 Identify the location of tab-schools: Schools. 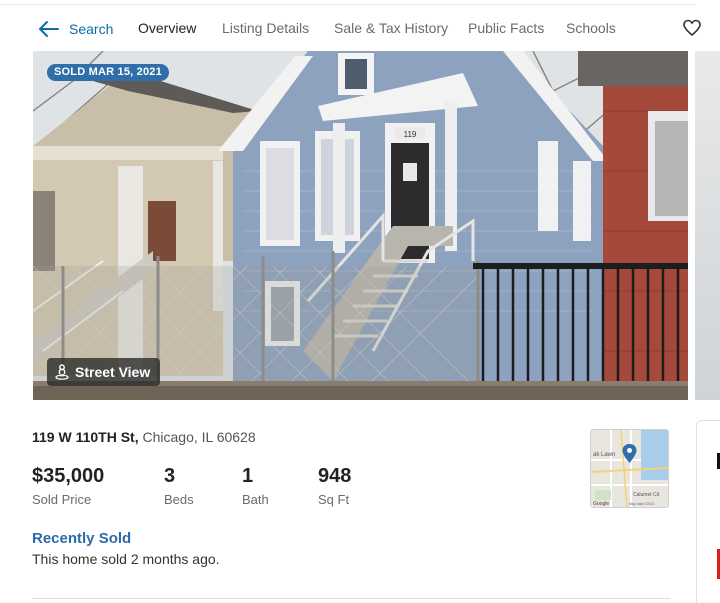
(591, 28).